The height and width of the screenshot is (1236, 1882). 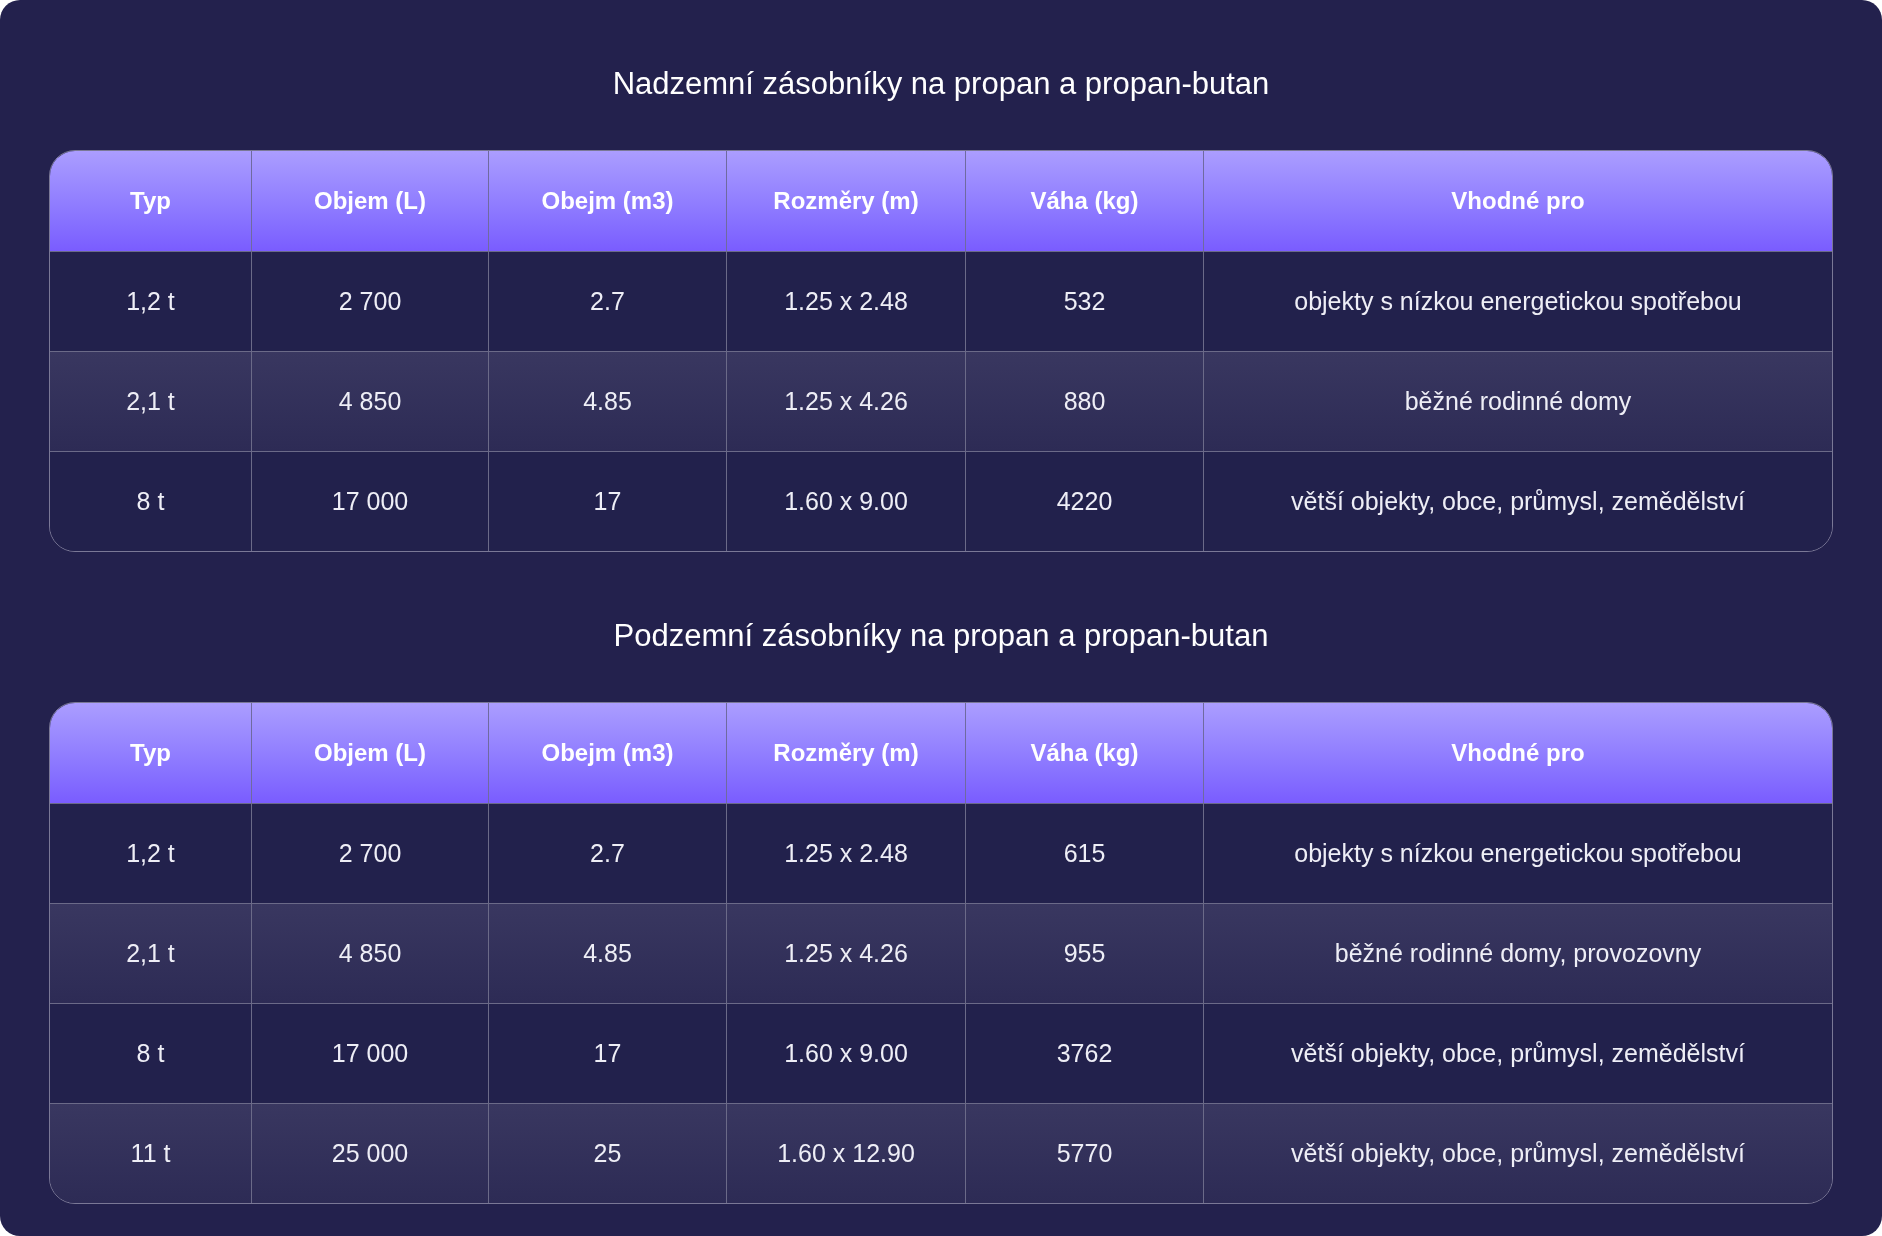 I want to click on table-cell: 25, so click(x=607, y=1153).